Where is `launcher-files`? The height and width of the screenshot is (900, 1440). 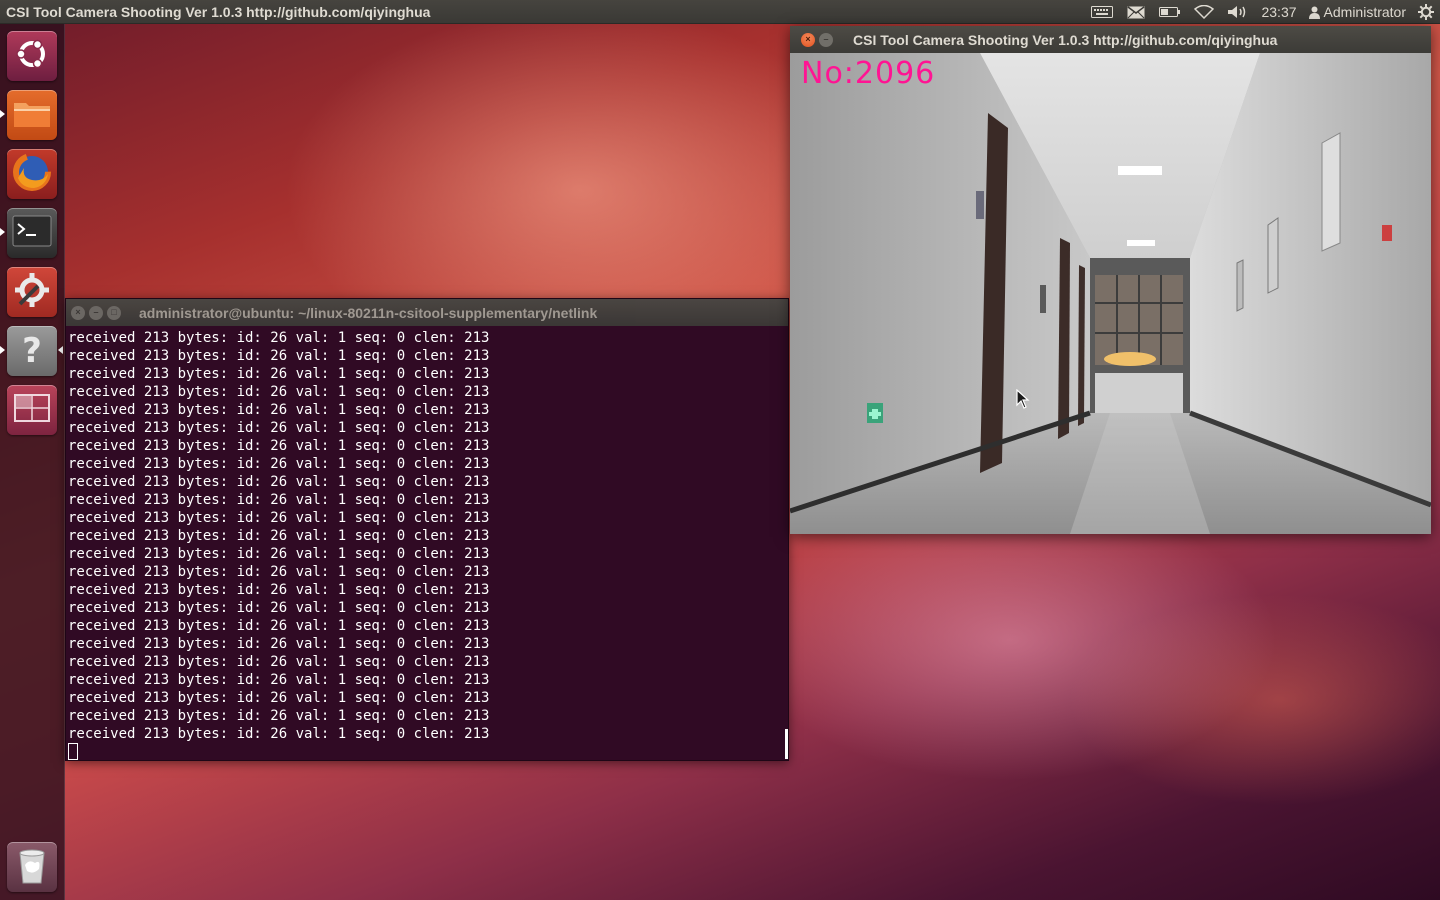
launcher-files is located at coordinates (32, 115).